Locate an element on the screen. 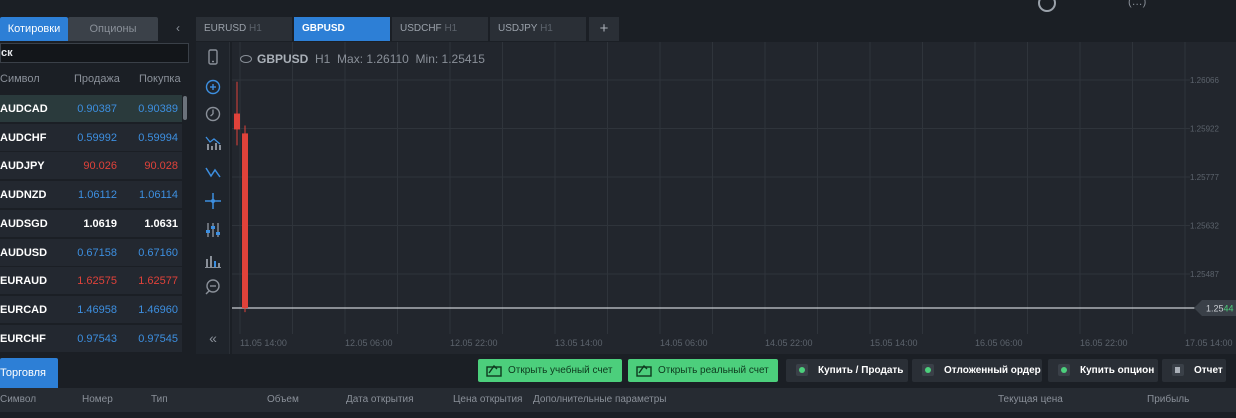 This screenshot has width=1236, height=418. pending-order-button: Отложенный ордер is located at coordinates (977, 370).